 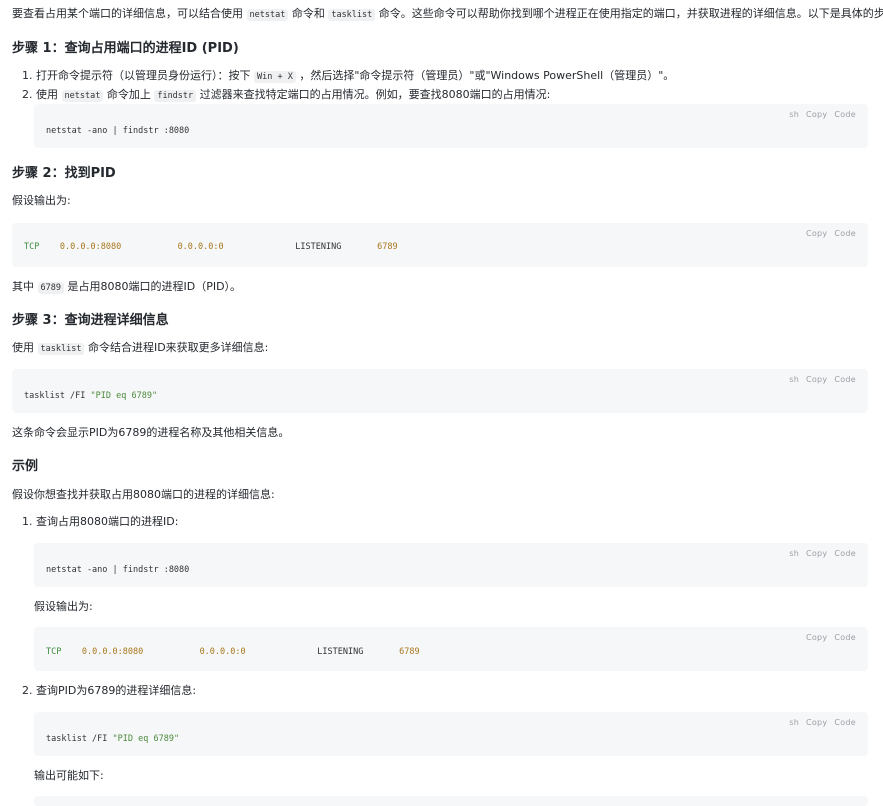 What do you see at coordinates (25, 466) in the screenshot?
I see `example-heading: 示例` at bounding box center [25, 466].